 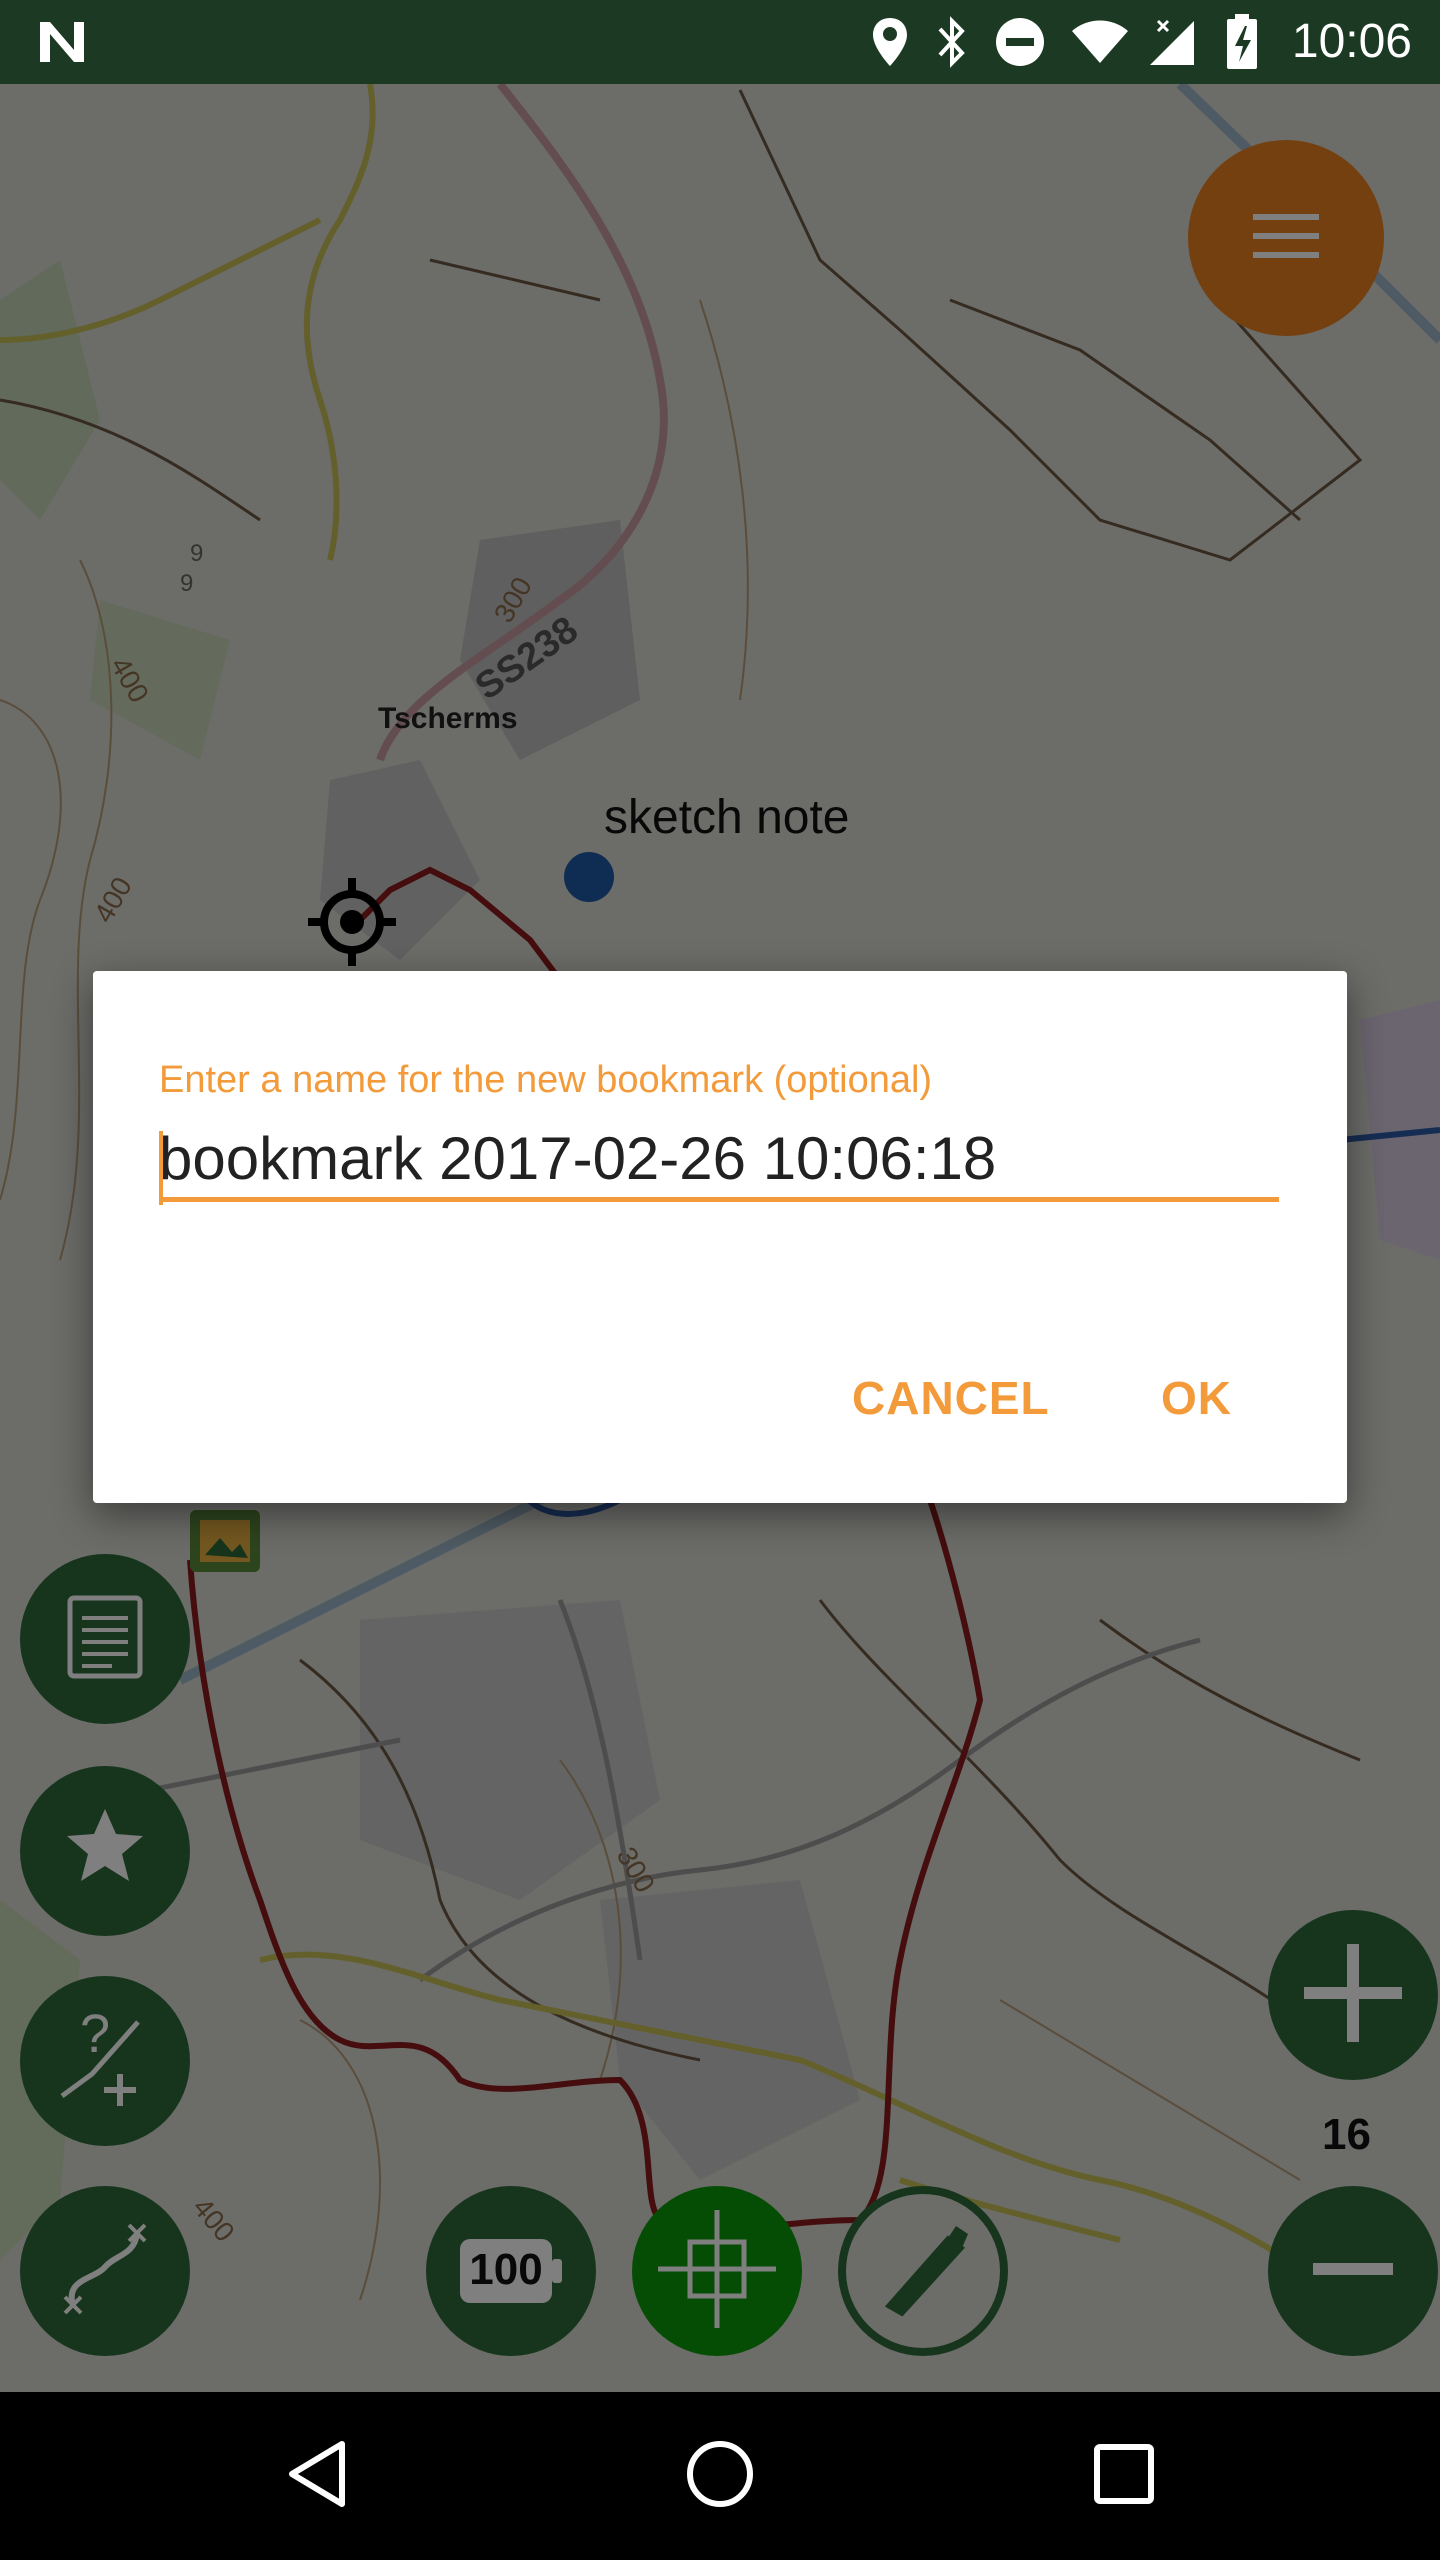 What do you see at coordinates (1196, 1398) in the screenshot?
I see `ok-button: OK` at bounding box center [1196, 1398].